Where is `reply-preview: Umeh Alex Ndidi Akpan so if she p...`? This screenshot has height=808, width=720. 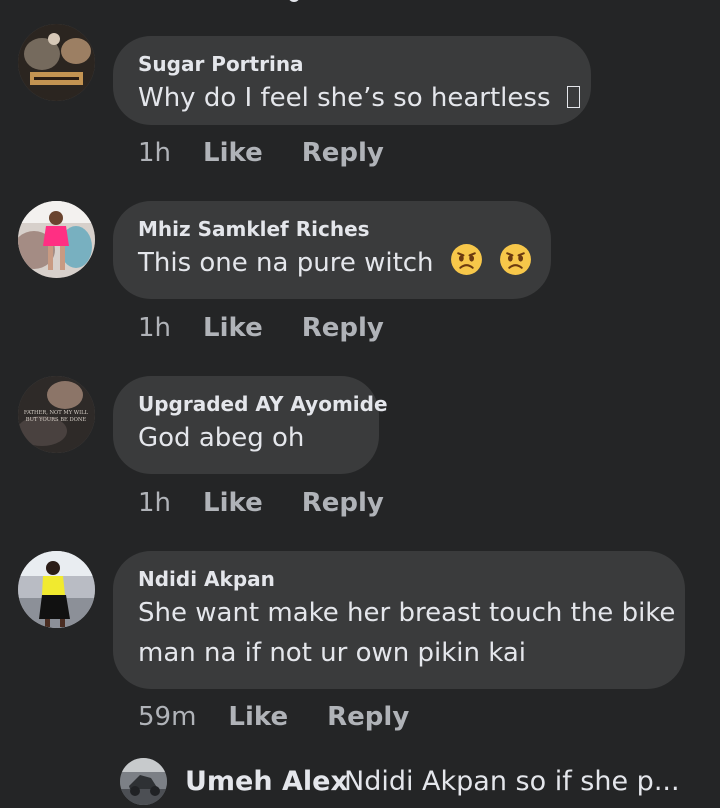 reply-preview: Umeh Alex Ndidi Akpan so if she p... is located at coordinates (420, 782).